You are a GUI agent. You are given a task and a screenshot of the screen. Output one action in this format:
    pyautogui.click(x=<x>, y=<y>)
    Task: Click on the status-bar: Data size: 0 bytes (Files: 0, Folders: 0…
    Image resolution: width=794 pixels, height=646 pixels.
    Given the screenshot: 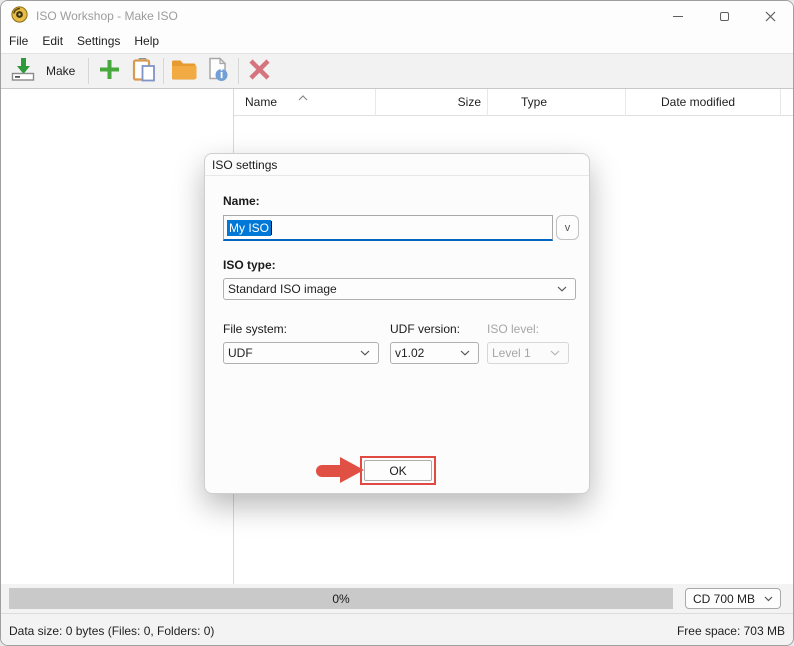 What is the action you would take?
    pyautogui.click(x=397, y=629)
    